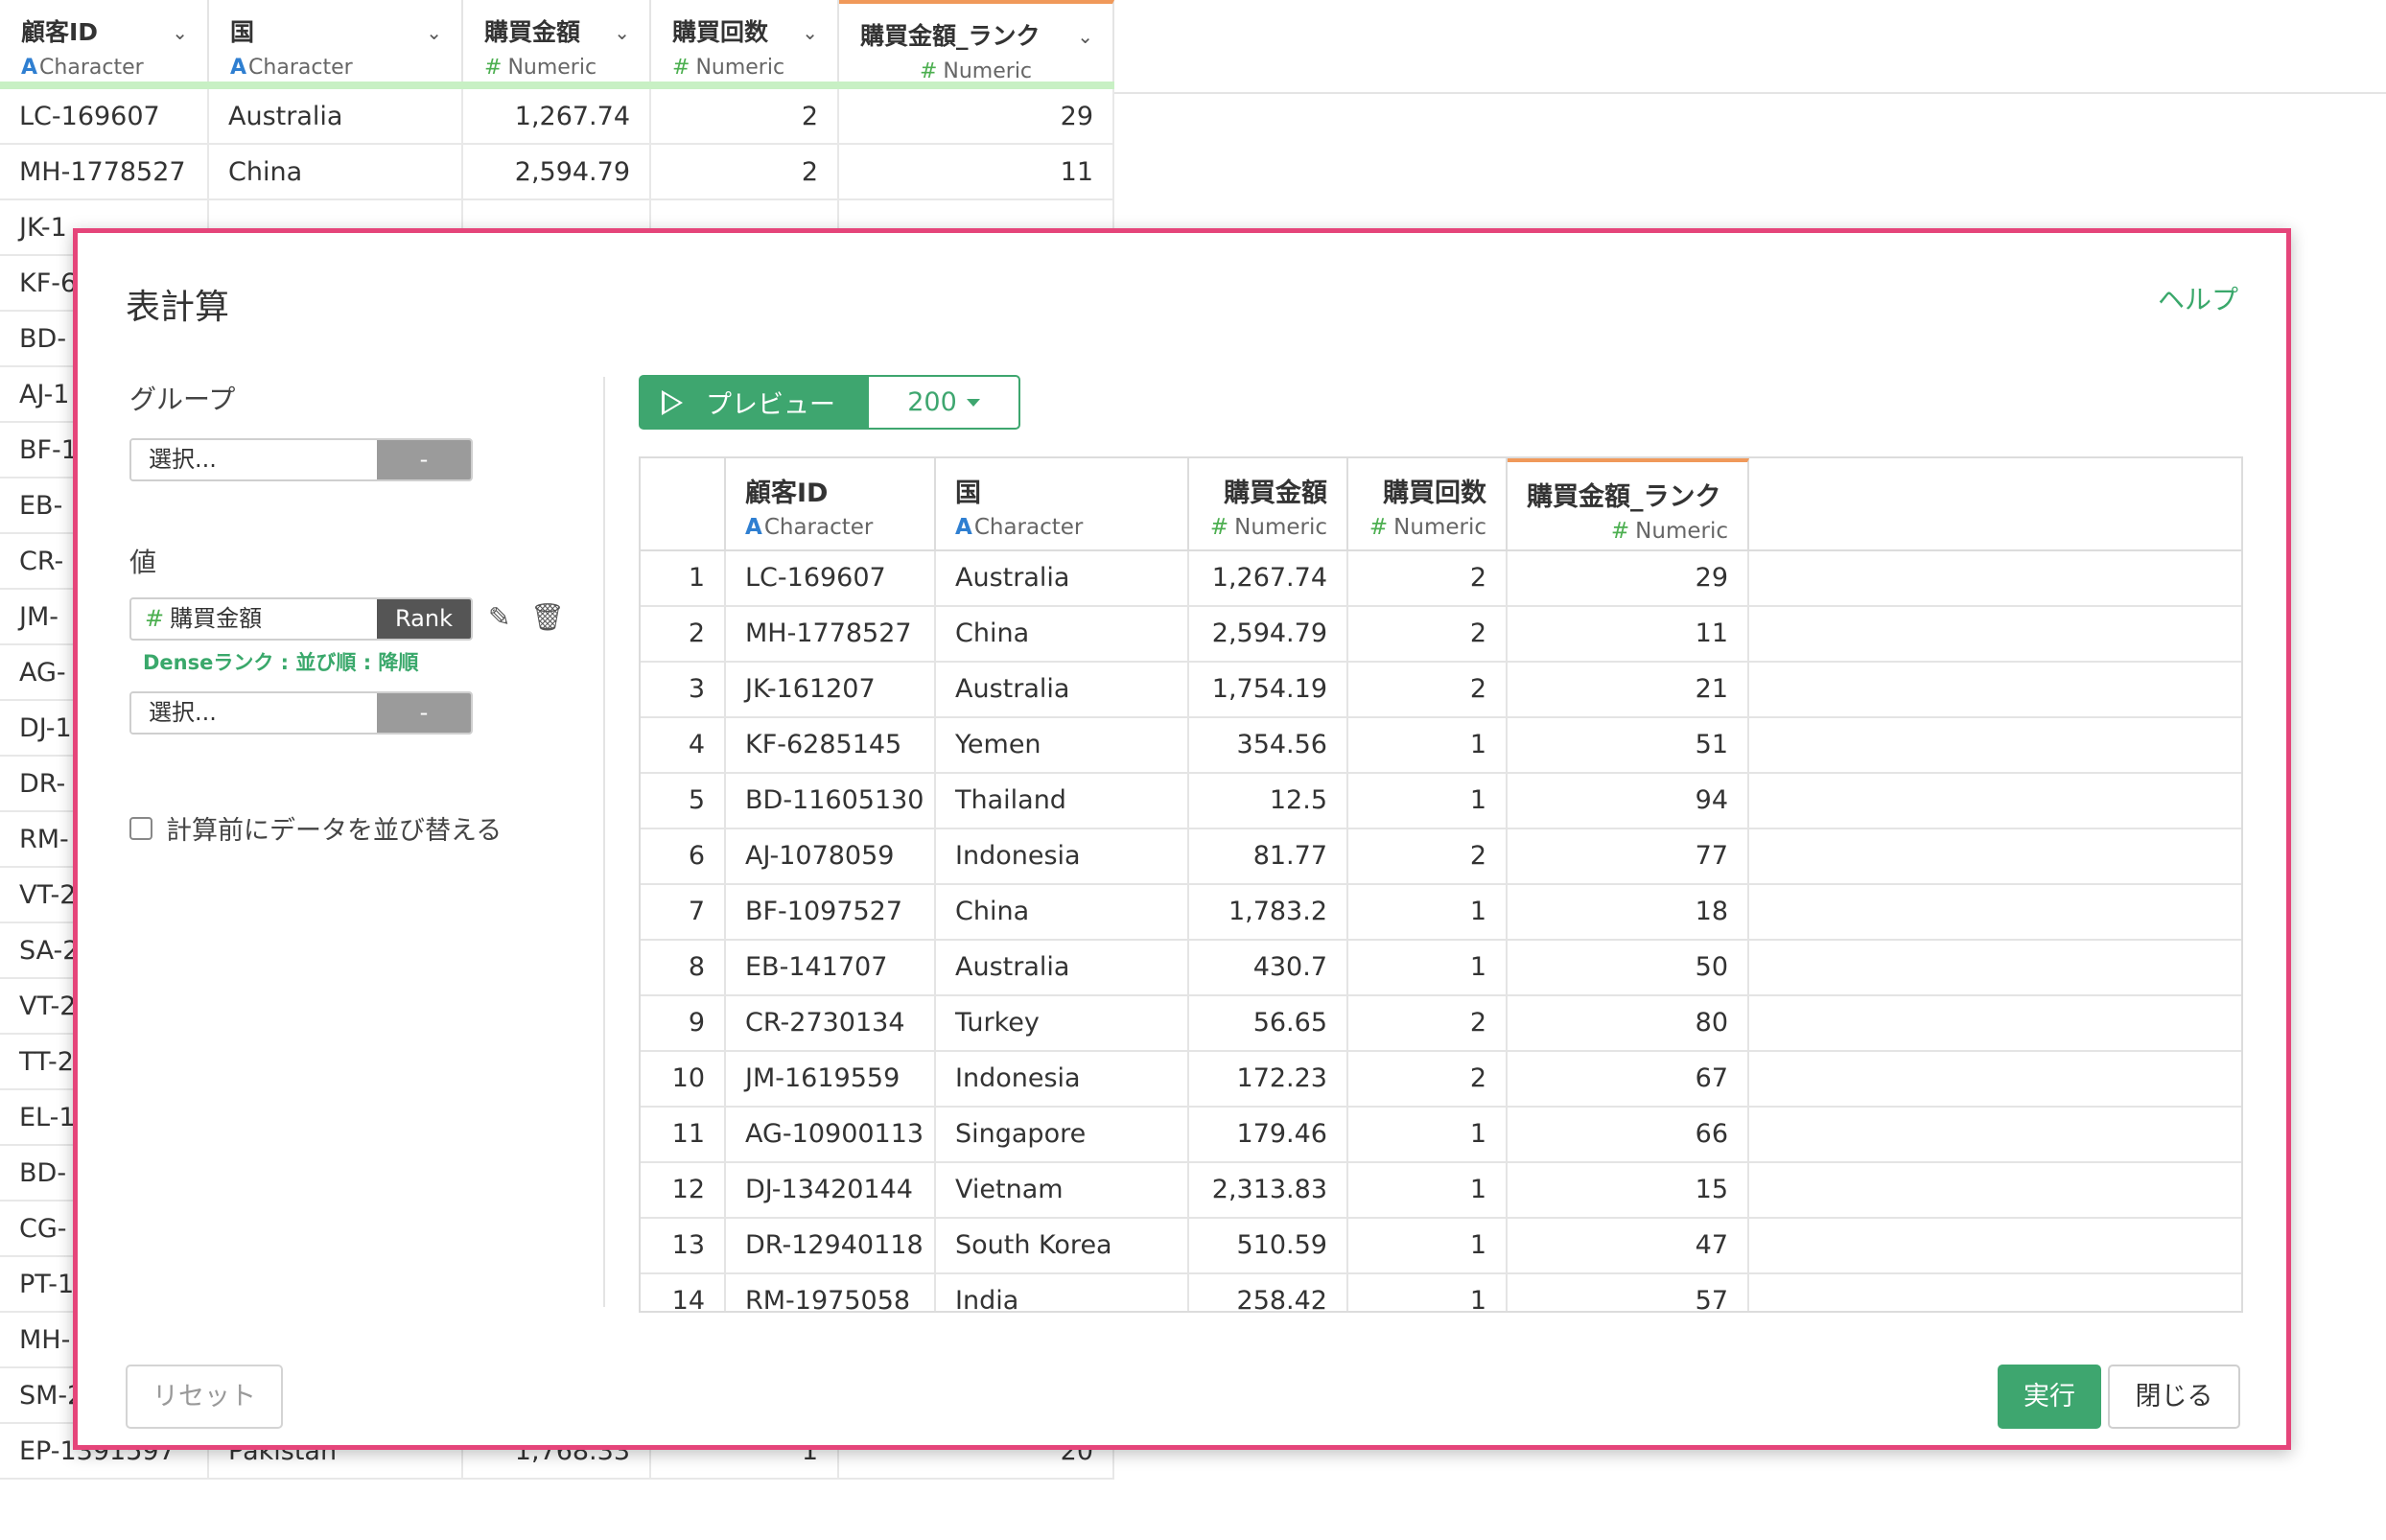 Image resolution: width=2386 pixels, height=1540 pixels. What do you see at coordinates (831, 745) in the screenshot?
I see `preview-cell: KF-6285145` at bounding box center [831, 745].